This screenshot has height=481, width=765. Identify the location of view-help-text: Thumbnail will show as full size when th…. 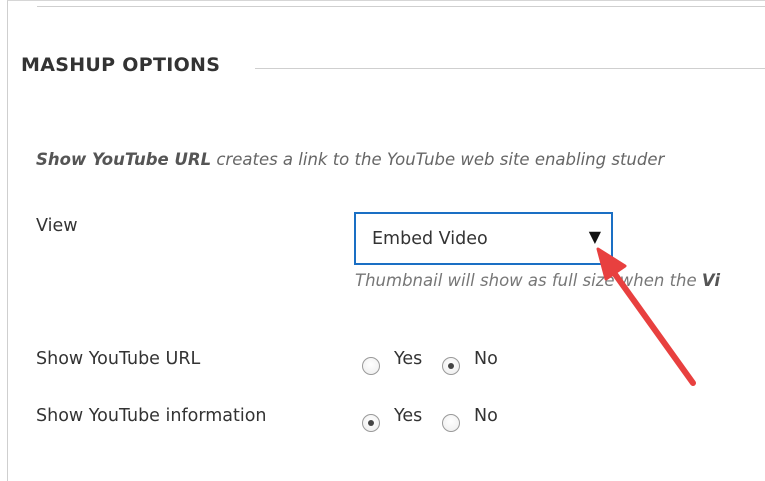
(537, 280).